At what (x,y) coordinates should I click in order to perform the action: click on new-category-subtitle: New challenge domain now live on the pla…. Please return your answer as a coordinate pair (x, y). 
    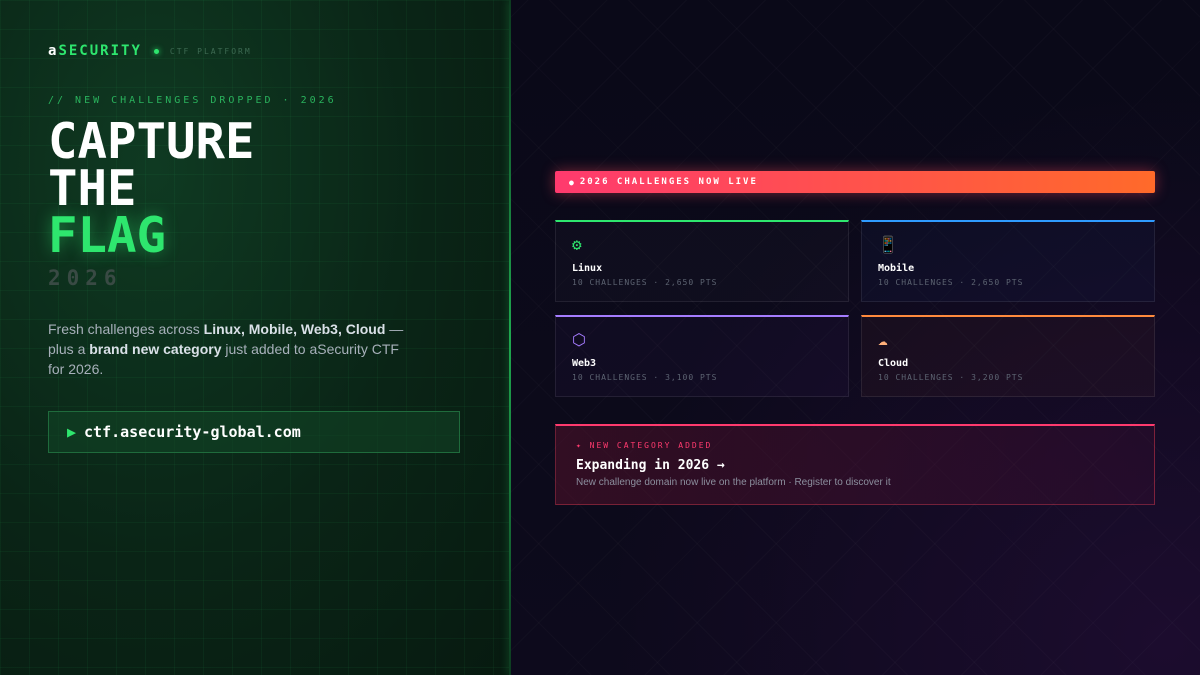
    Looking at the image, I should click on (733, 482).